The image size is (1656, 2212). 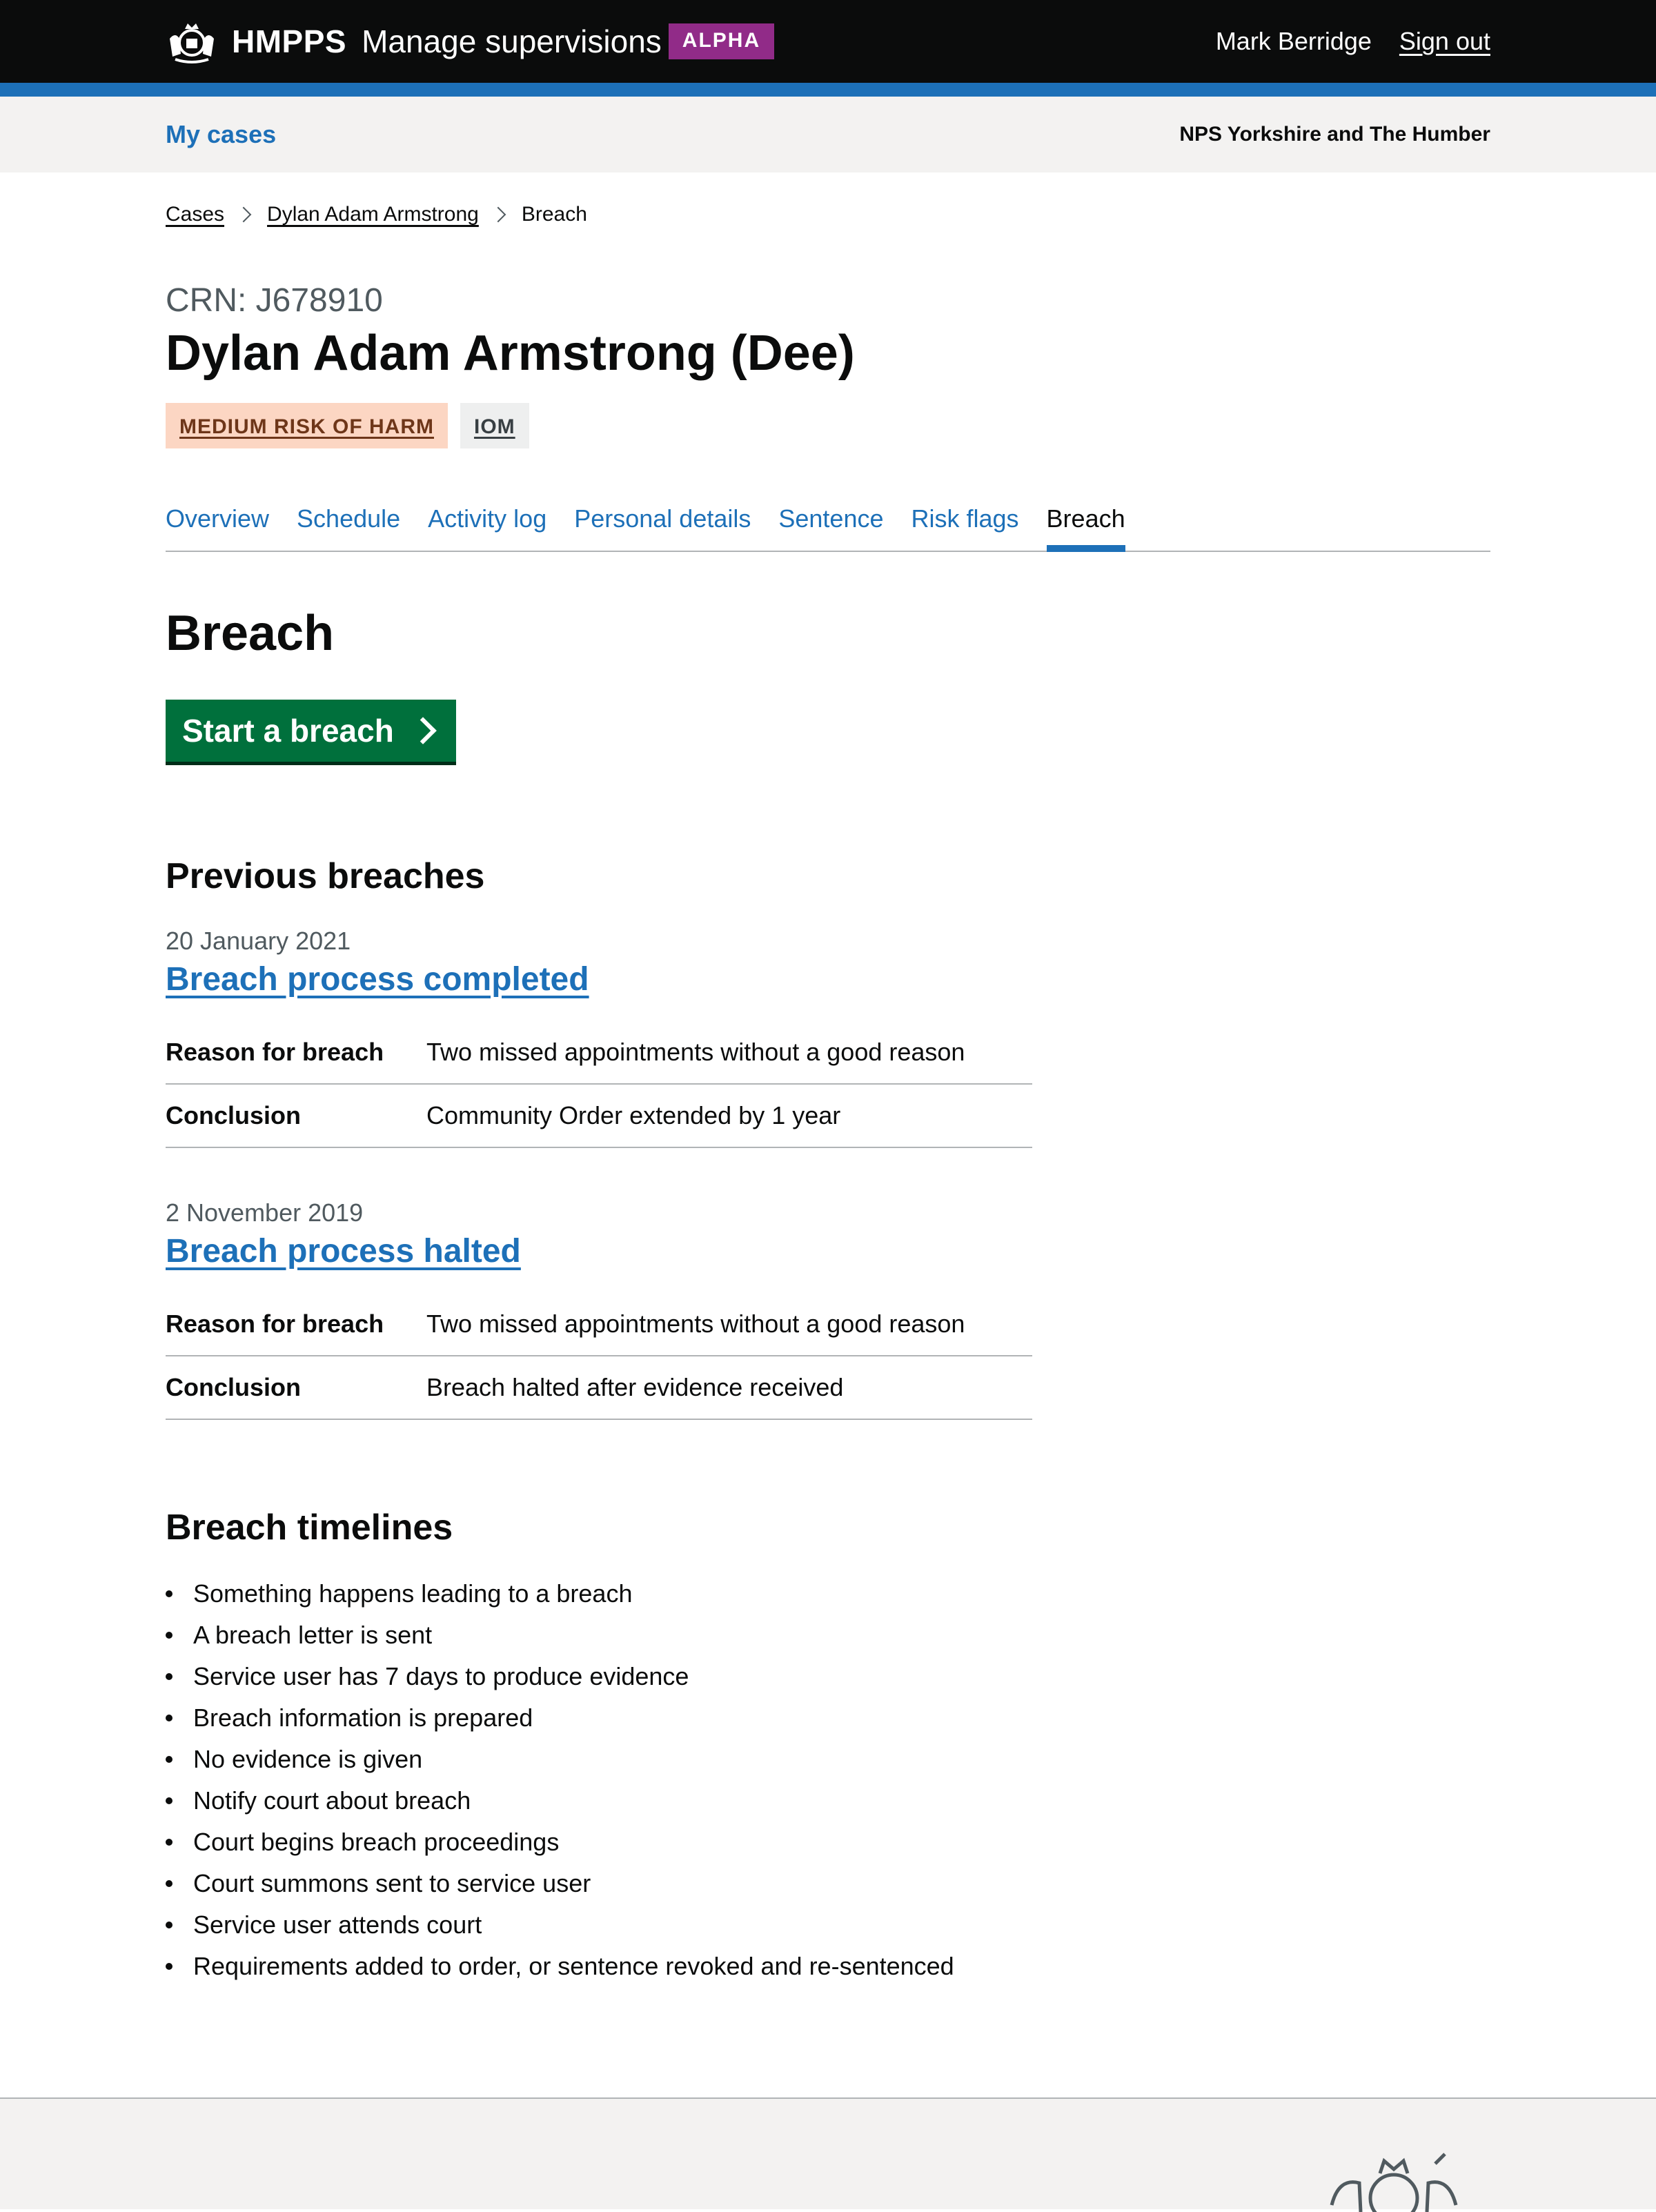 I want to click on list-item: Notify court about breach, so click(x=828, y=1800).